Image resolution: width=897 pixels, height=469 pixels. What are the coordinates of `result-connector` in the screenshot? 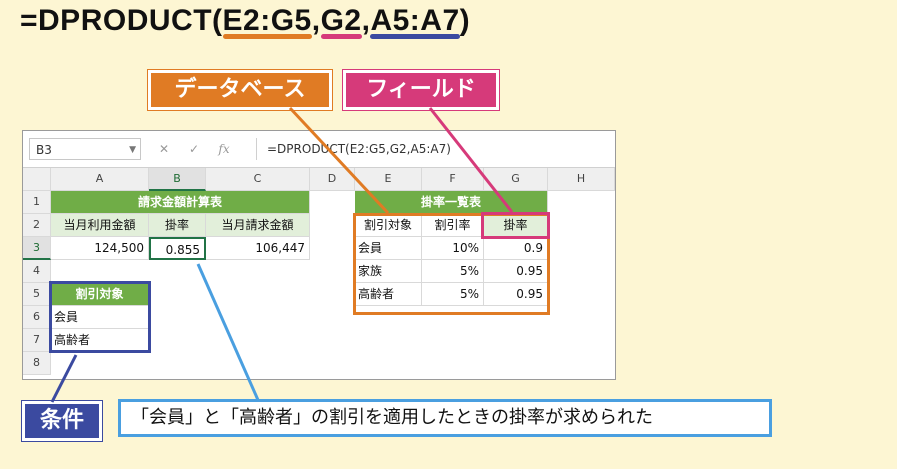 It's located at (228, 332).